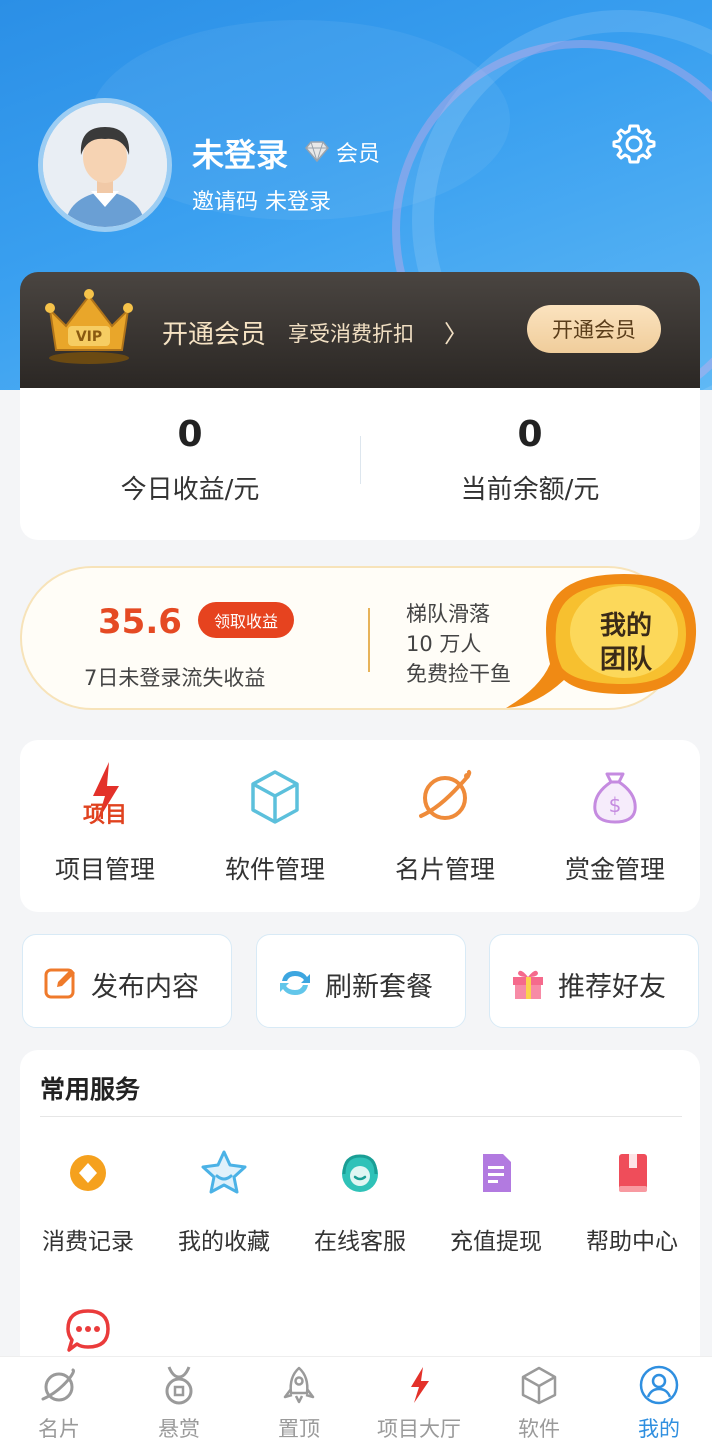  What do you see at coordinates (659, 1385) in the screenshot?
I see `user-icon` at bounding box center [659, 1385].